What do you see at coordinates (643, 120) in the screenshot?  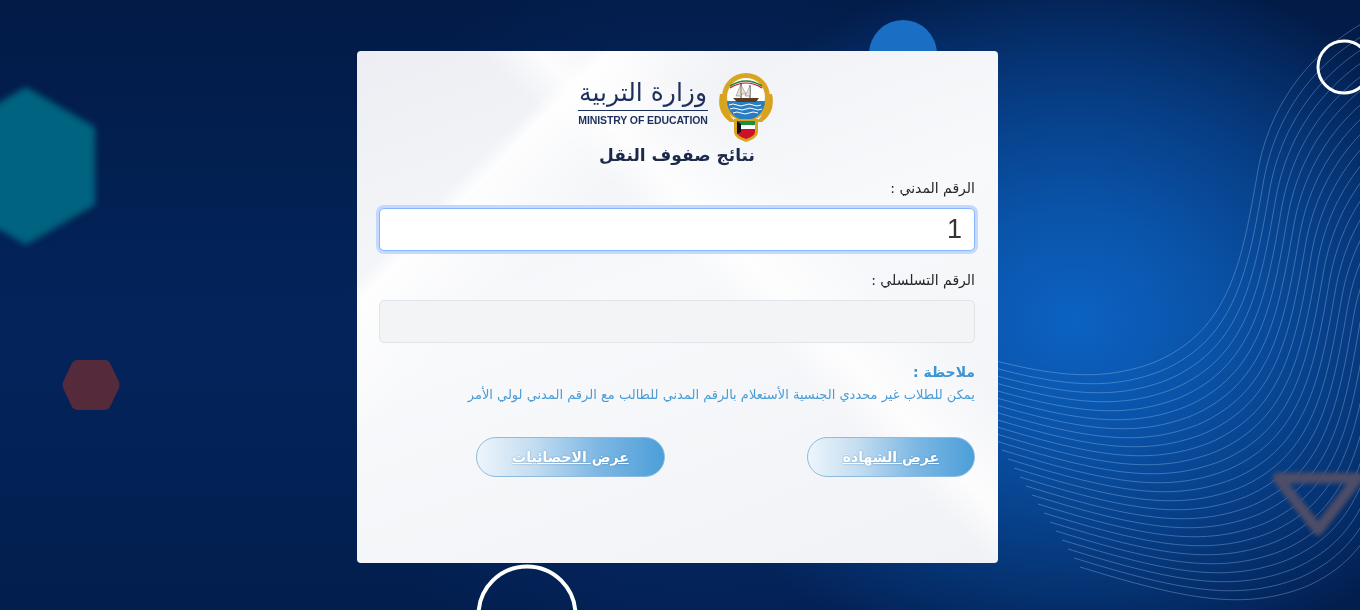 I see `ministry-name-english: MINISTRY OF EDUCATION` at bounding box center [643, 120].